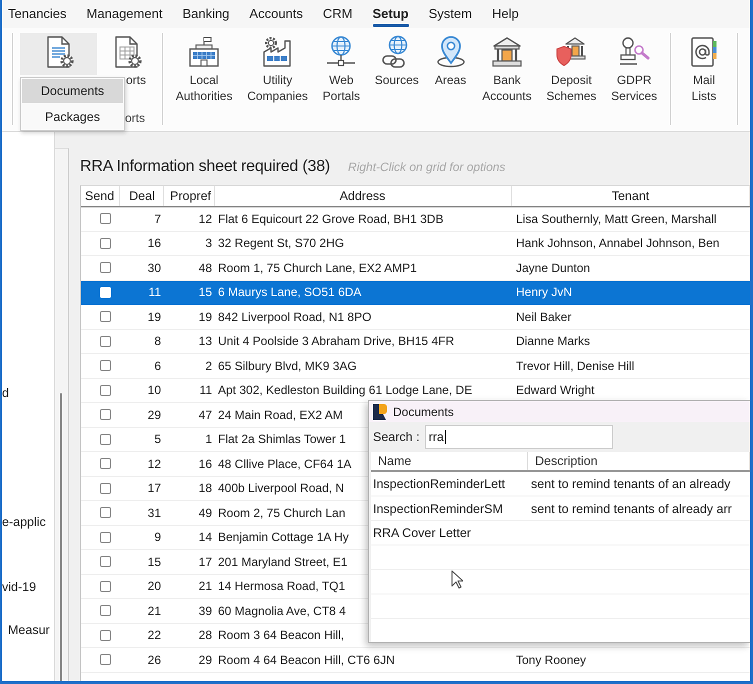 The image size is (753, 684). What do you see at coordinates (276, 14) in the screenshot?
I see `menu-tab: Accounts` at bounding box center [276, 14].